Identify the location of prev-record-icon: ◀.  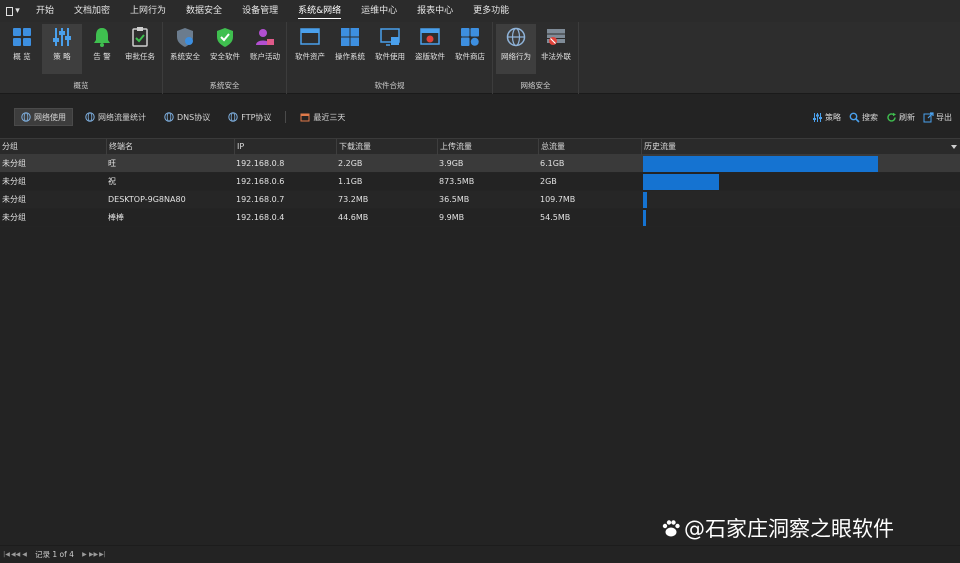
(24, 554).